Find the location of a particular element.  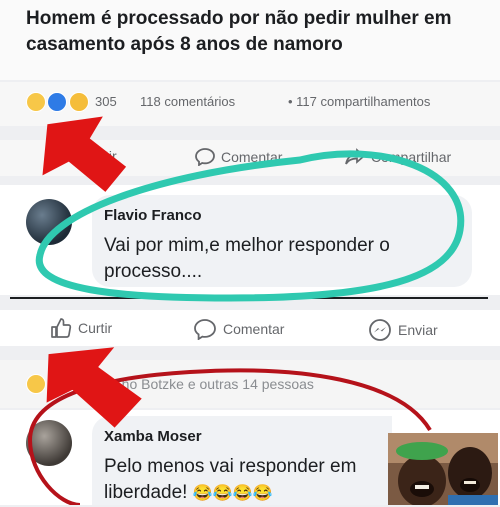

reaction-summary-row: ...ho Botzke e outras 14 pessoas is located at coordinates (250, 384).